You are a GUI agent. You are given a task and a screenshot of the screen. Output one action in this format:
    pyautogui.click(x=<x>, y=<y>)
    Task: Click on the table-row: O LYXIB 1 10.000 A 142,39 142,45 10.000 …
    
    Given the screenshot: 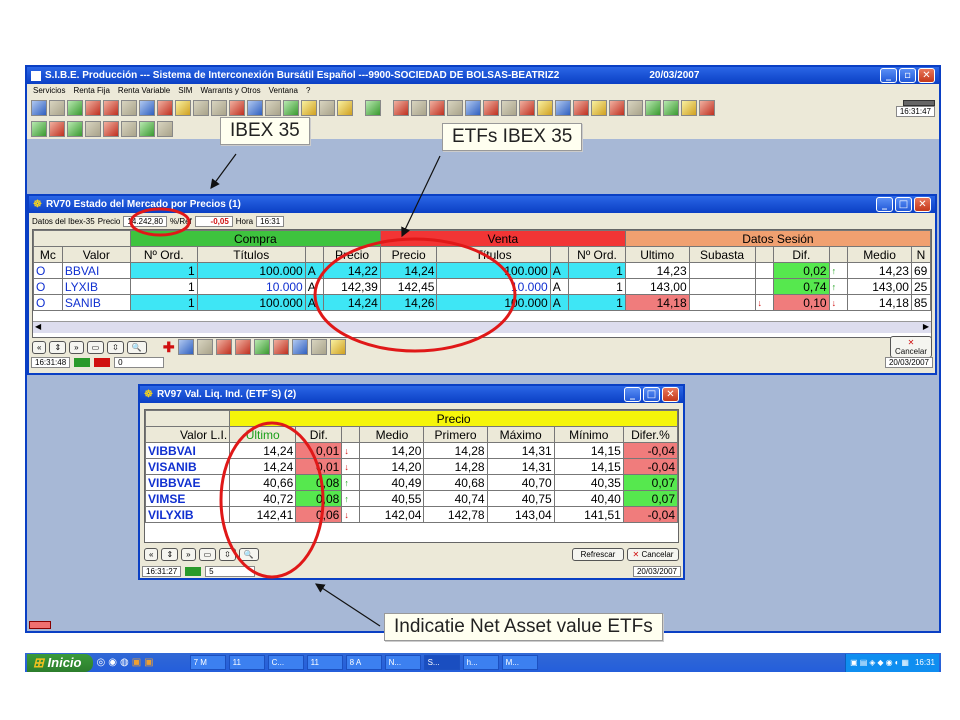 What is the action you would take?
    pyautogui.click(x=482, y=286)
    